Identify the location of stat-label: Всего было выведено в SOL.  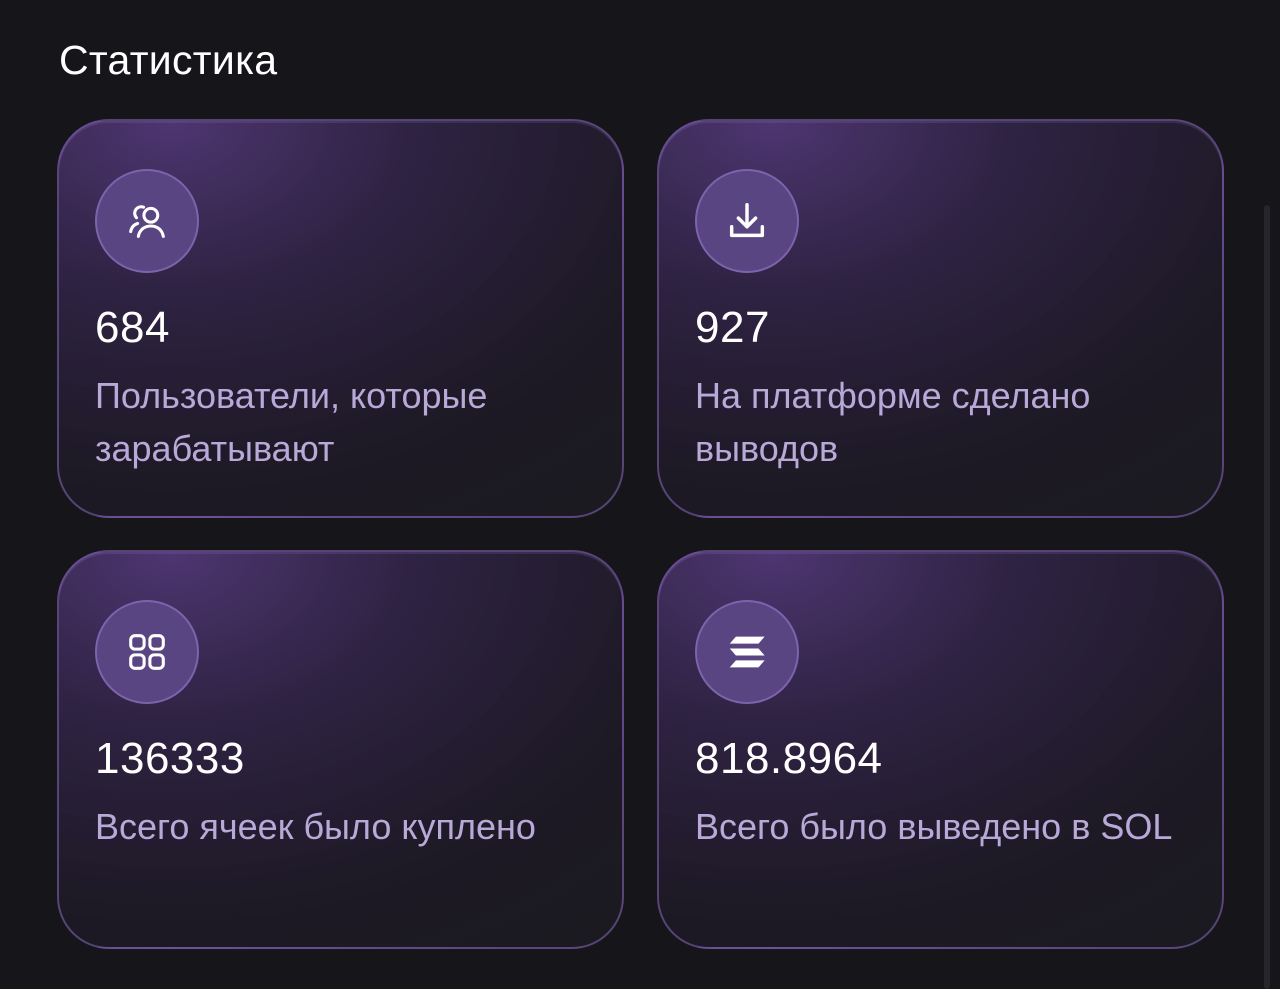
(934, 826).